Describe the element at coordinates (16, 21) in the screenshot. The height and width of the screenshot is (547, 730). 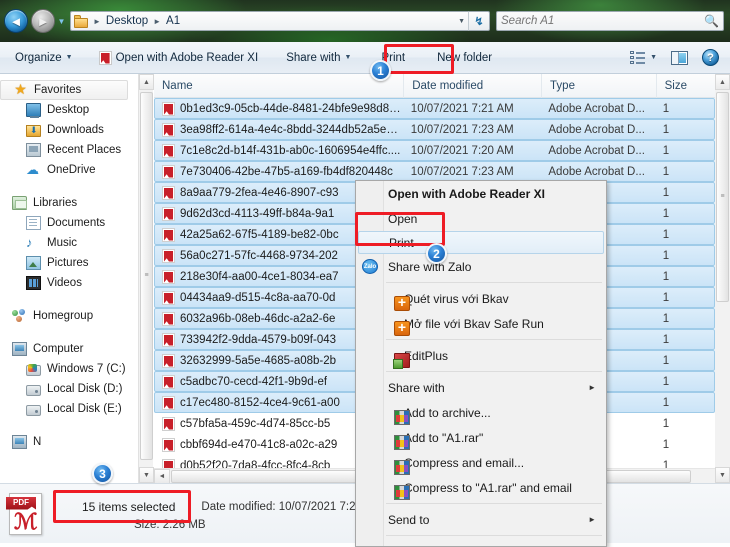
I see `back-button: ◄` at that location.